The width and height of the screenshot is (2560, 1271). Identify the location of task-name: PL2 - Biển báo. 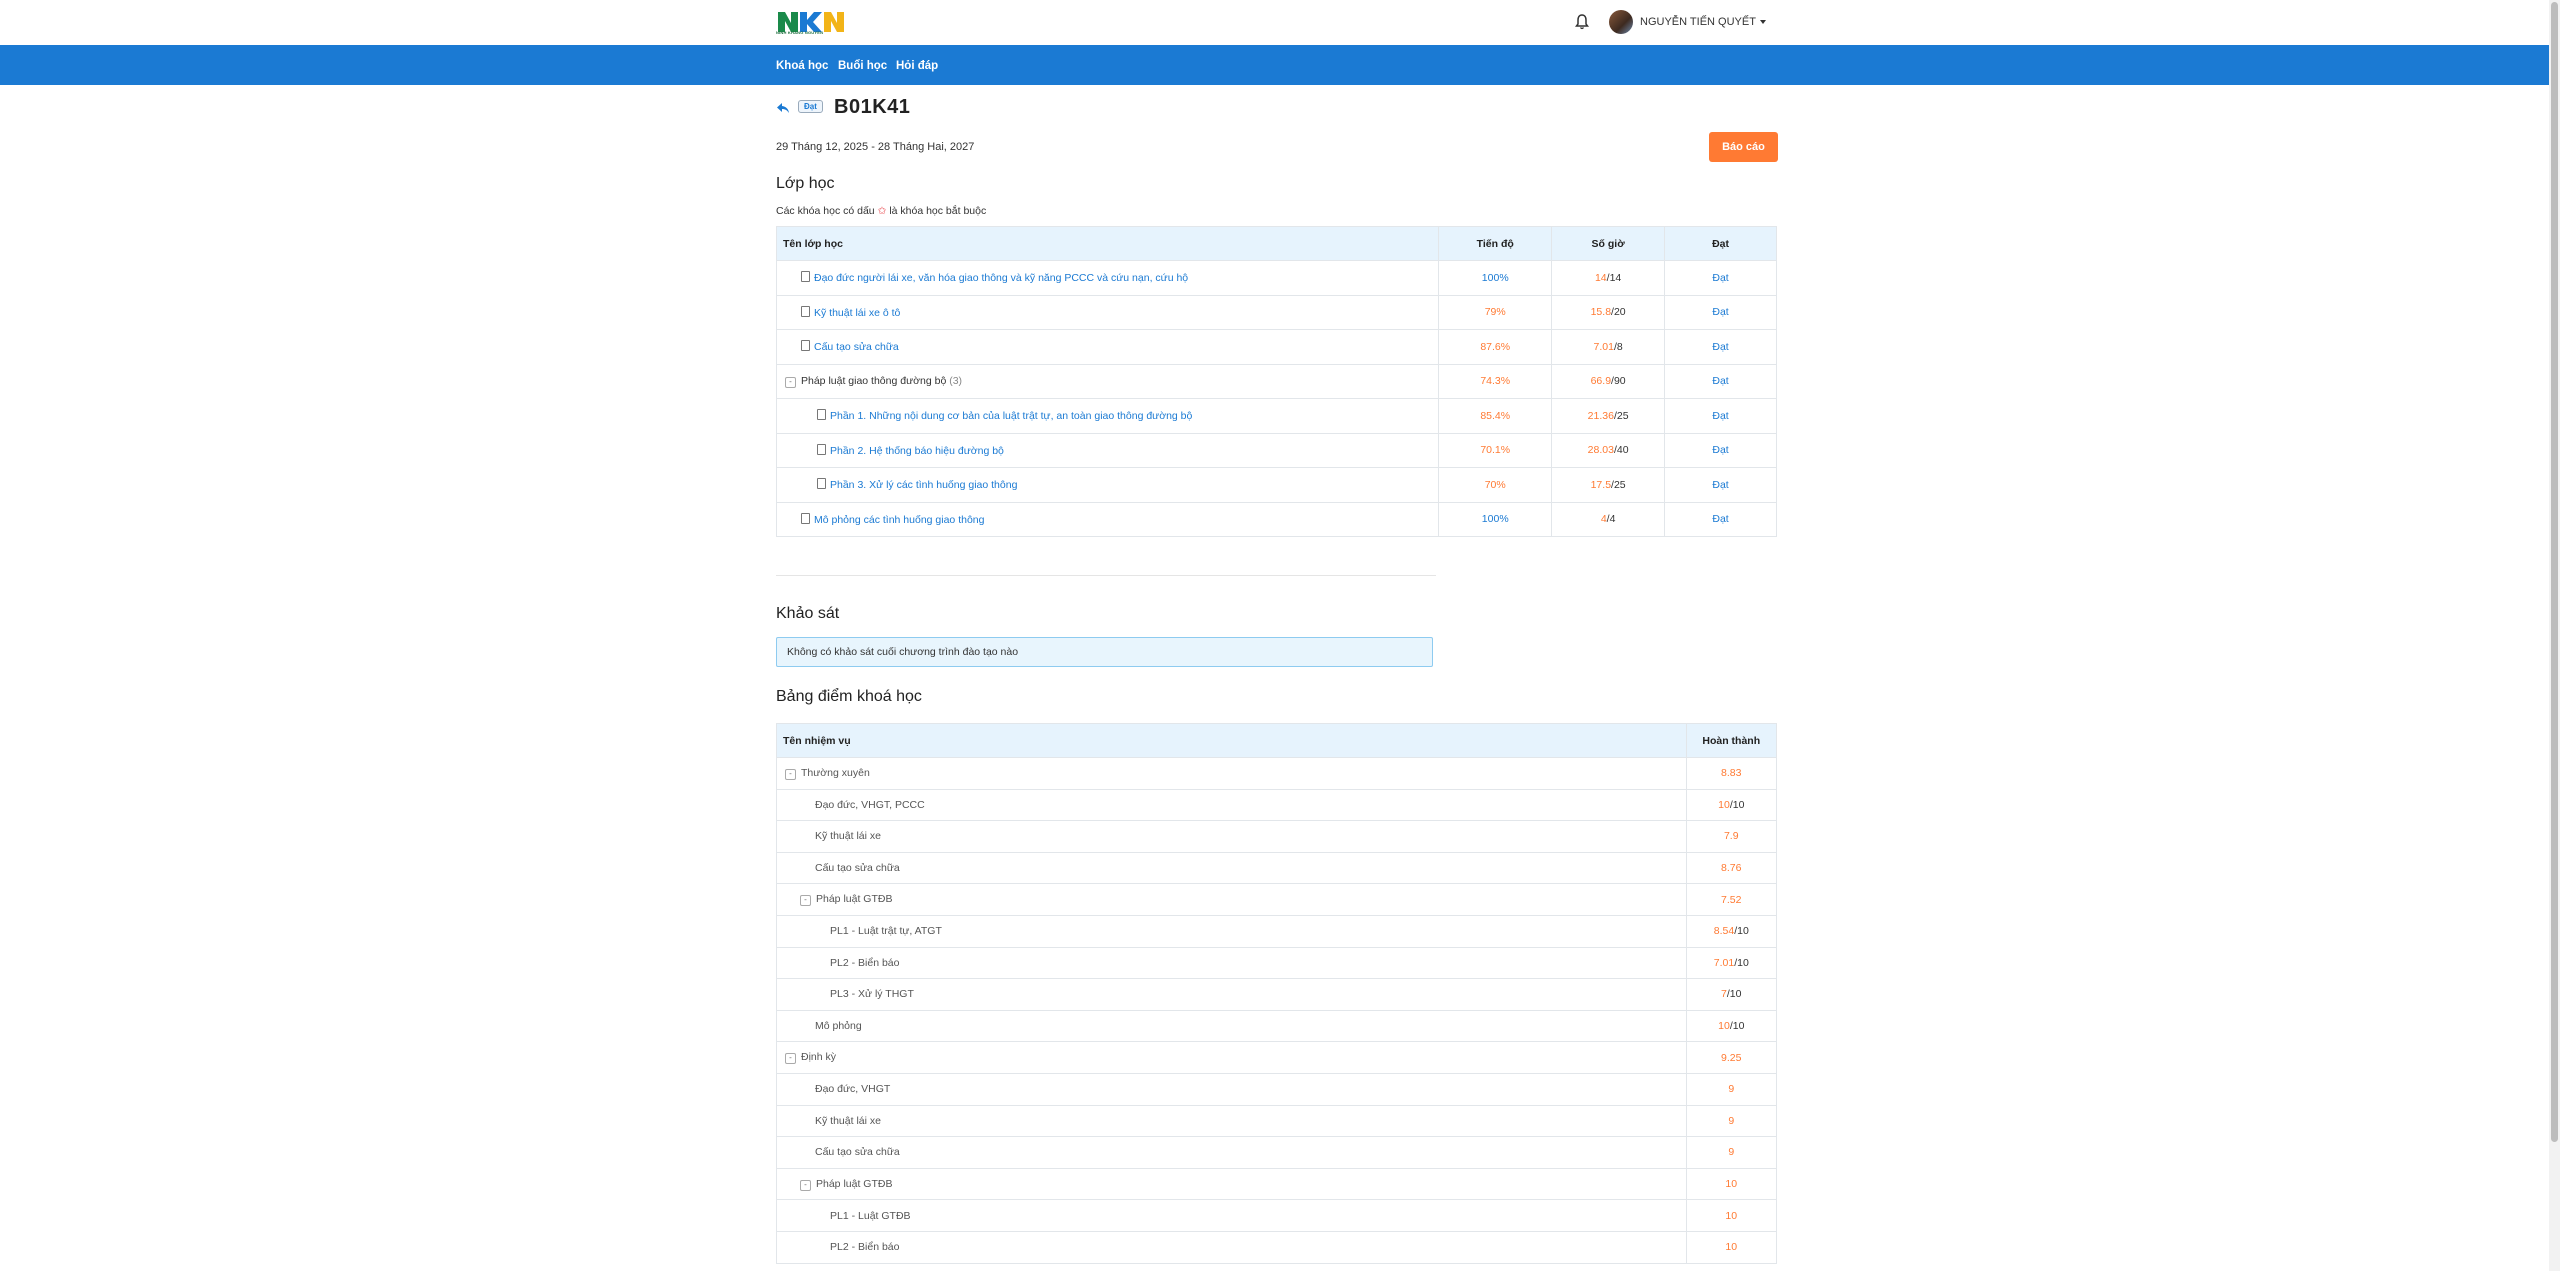
(865, 962).